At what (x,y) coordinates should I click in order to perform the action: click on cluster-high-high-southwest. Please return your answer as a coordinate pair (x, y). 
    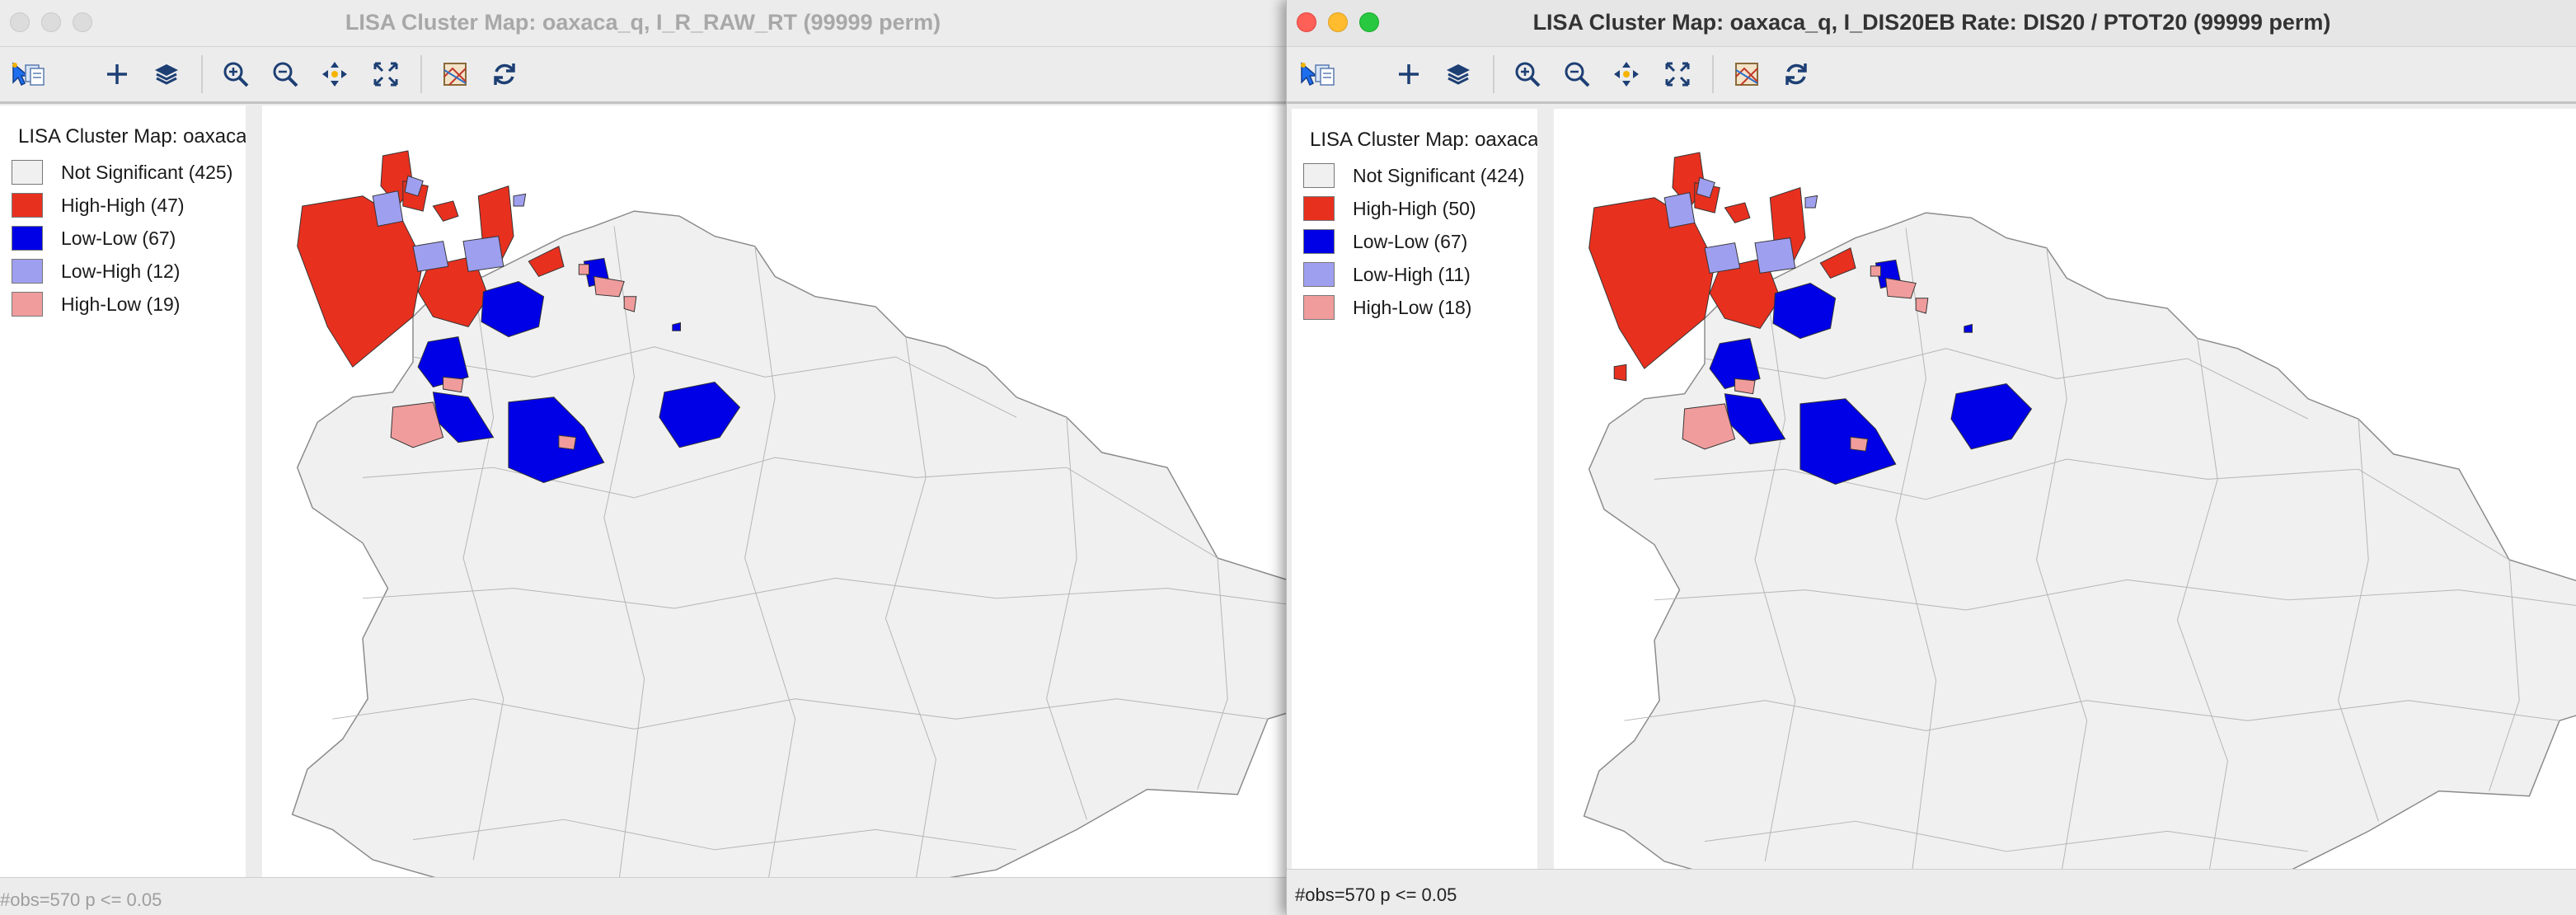
    Looking at the image, I should click on (1620, 373).